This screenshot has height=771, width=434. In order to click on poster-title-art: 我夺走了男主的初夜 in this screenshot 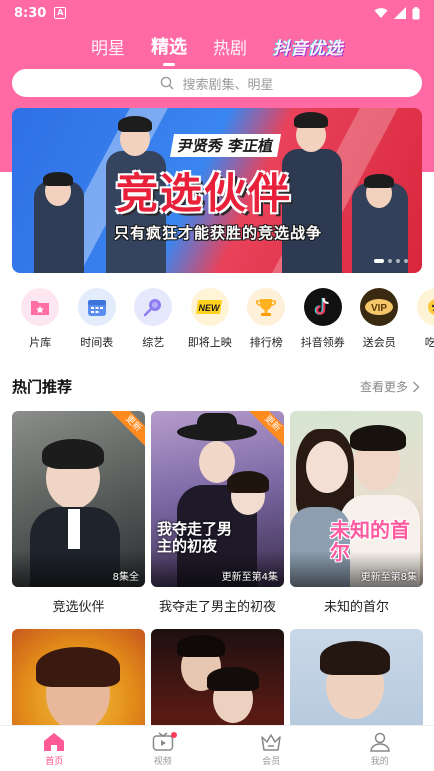, I will do `click(195, 537)`.